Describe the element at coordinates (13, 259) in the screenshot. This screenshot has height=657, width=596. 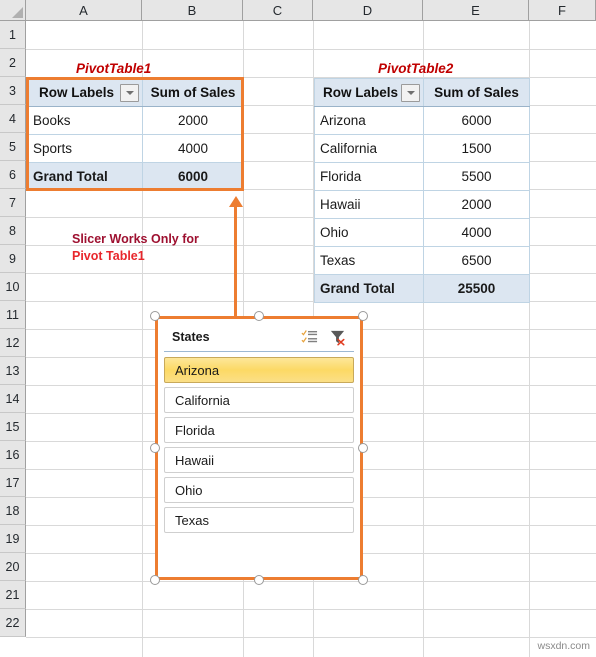
I see `row-header-9: 9` at that location.